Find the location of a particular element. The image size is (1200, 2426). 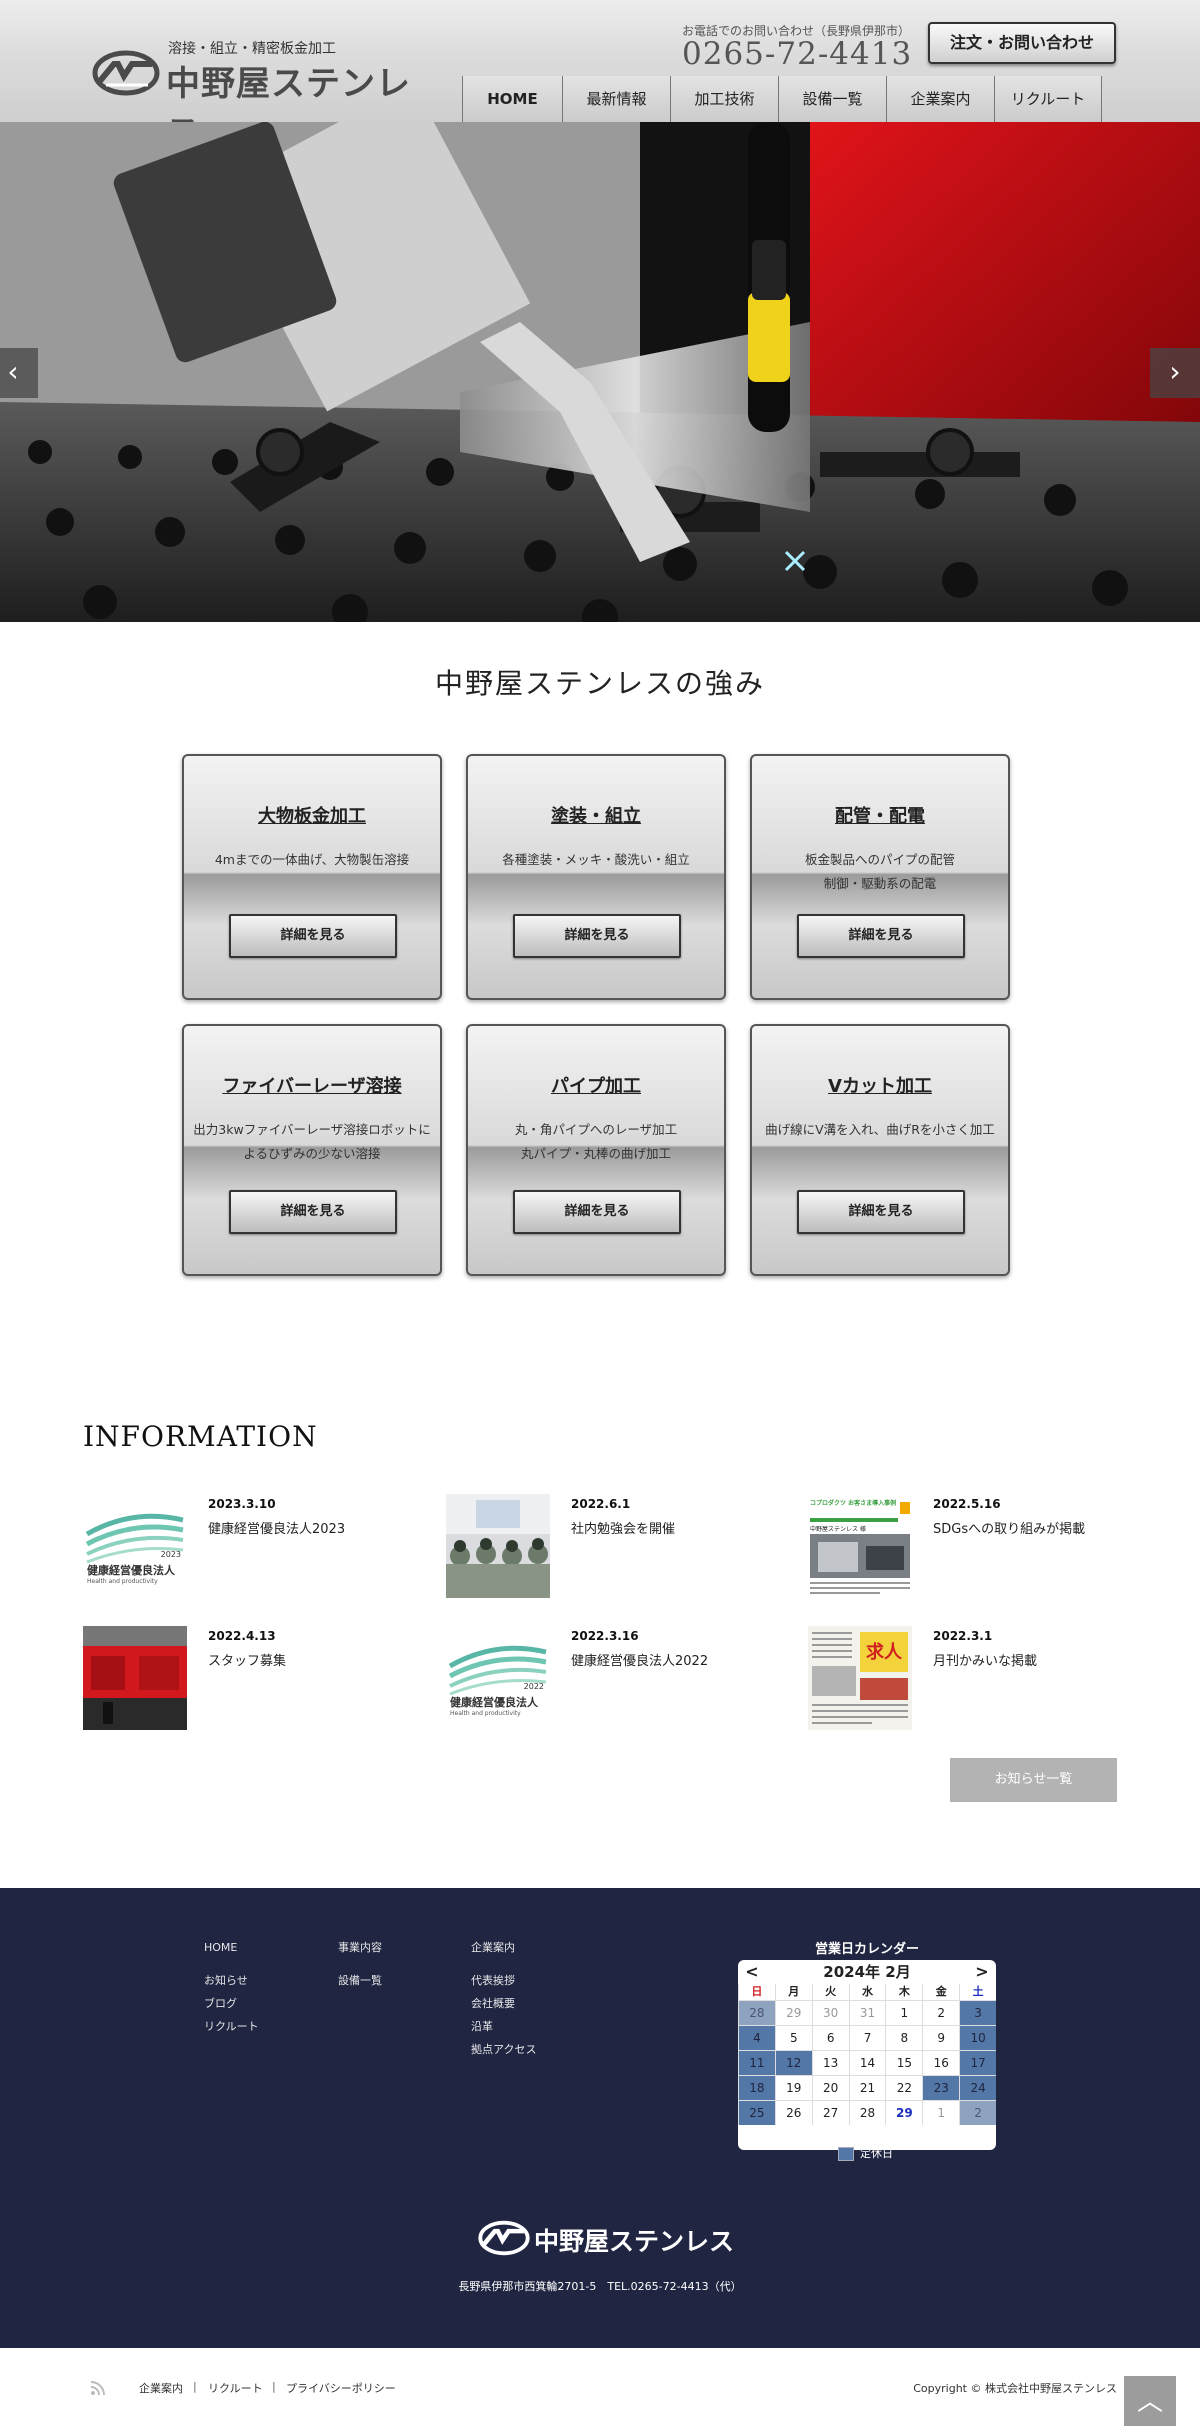

calendar-day: 25 is located at coordinates (756, 2112).